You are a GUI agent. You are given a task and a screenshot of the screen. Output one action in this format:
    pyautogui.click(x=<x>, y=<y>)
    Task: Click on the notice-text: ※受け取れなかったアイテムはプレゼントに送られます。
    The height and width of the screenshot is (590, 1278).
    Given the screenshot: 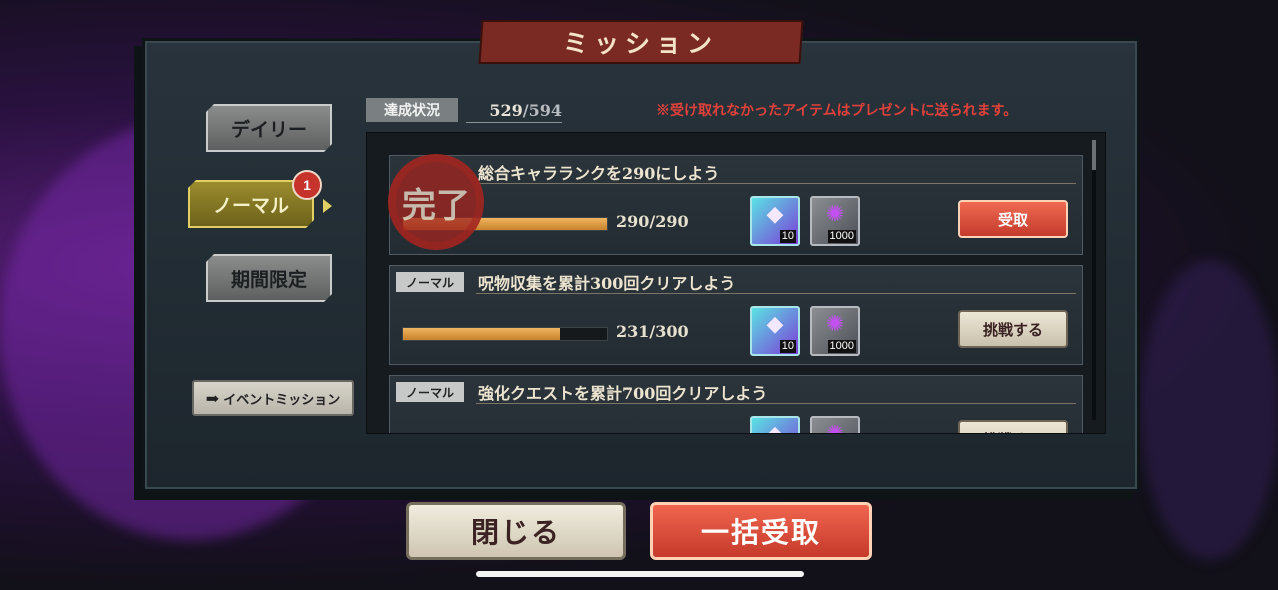 What is the action you would take?
    pyautogui.click(x=837, y=111)
    